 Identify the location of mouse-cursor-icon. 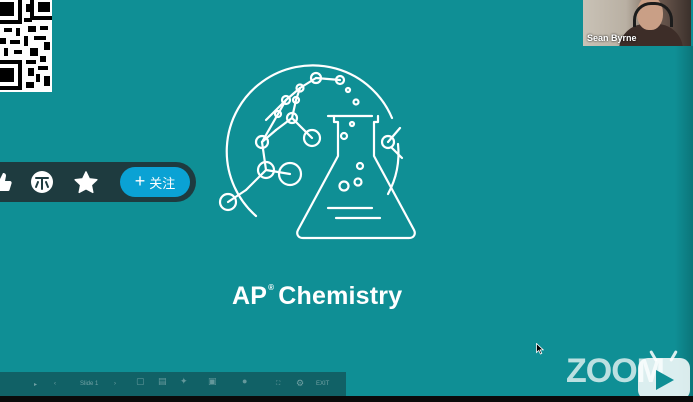
(540, 351).